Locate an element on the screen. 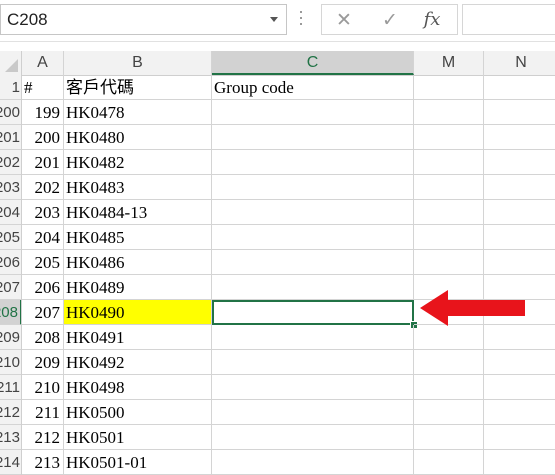 The width and height of the screenshot is (555, 475). row-header: 201 is located at coordinates (10, 137).